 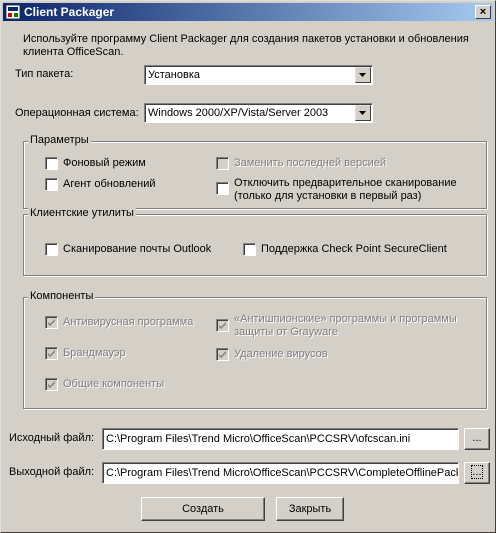 What do you see at coordinates (109, 184) in the screenshot?
I see `update-agent-label: Агент обновлений` at bounding box center [109, 184].